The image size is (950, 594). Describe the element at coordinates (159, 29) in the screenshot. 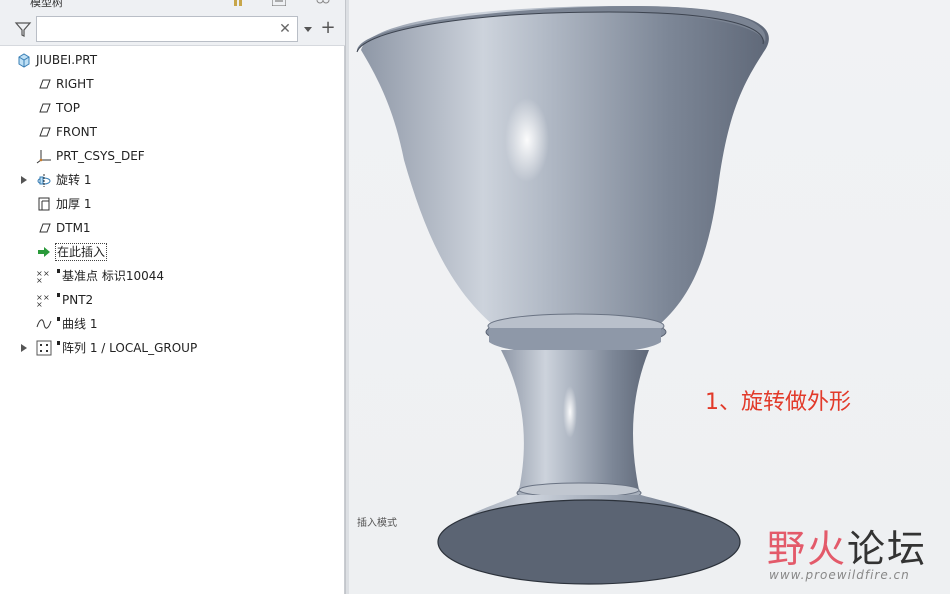

I see `search-input` at that location.